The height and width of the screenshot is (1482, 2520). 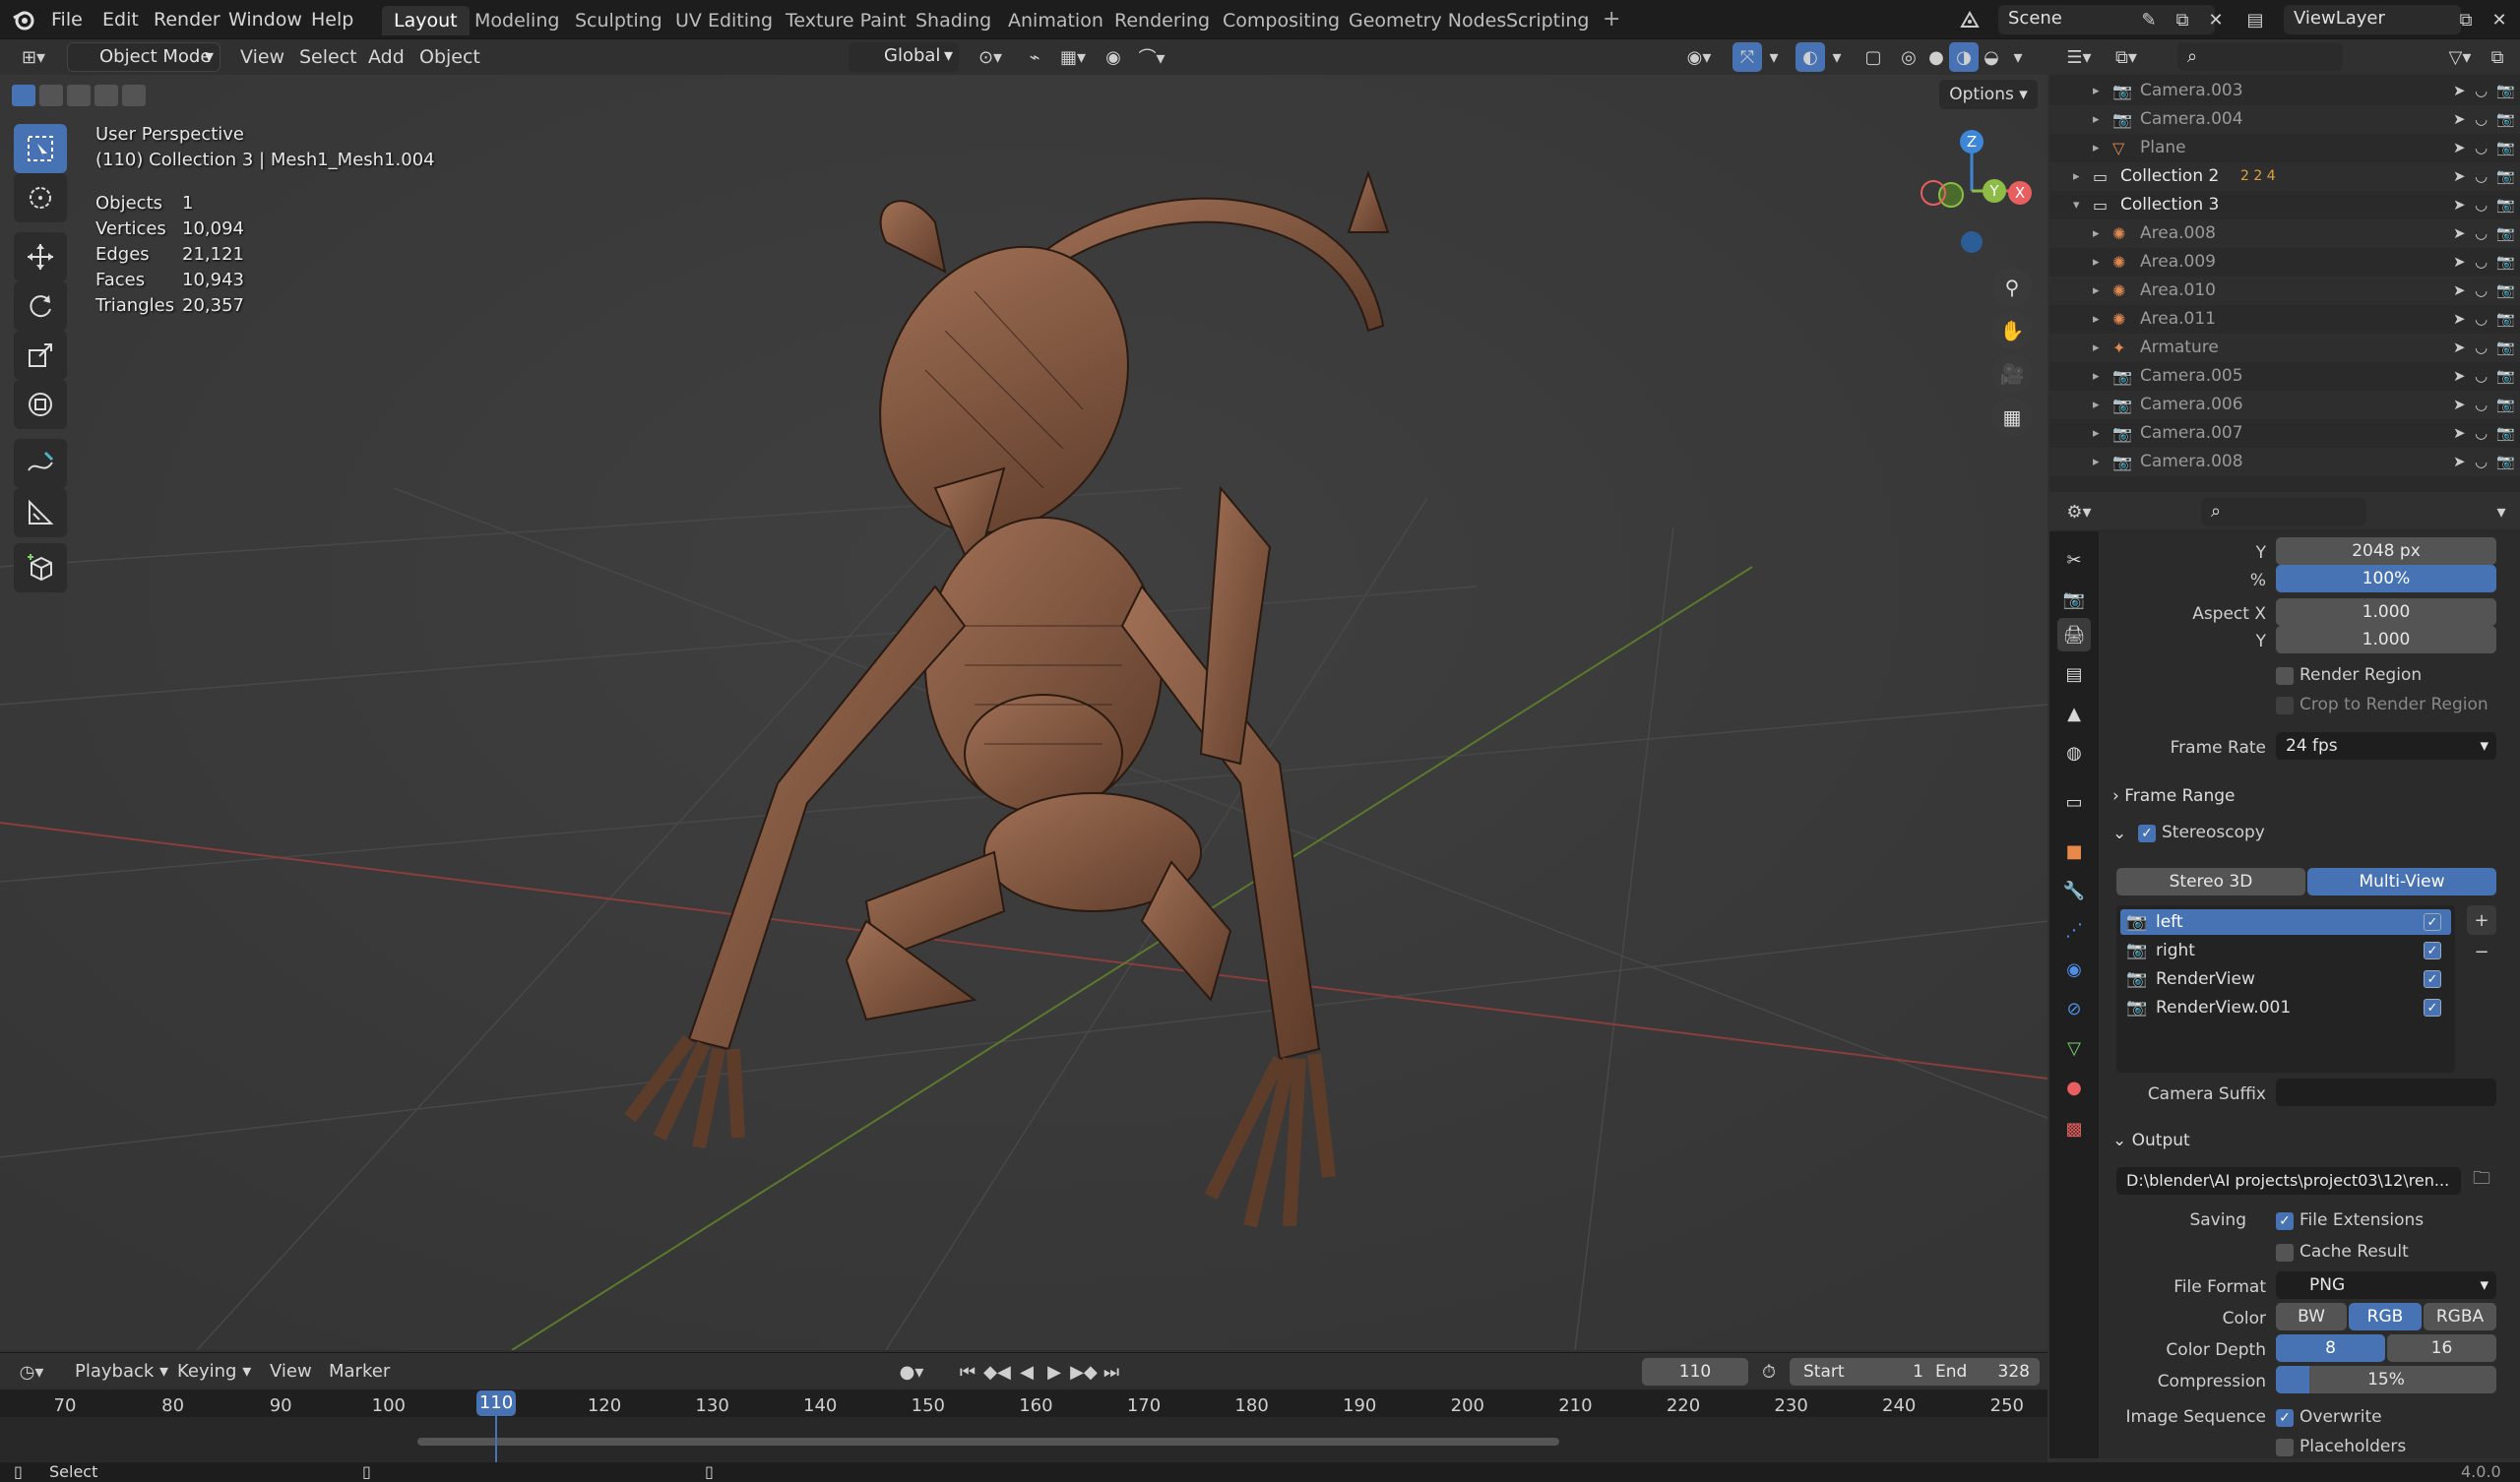 What do you see at coordinates (1281, 20) in the screenshot?
I see `tab-compositing: Compositing` at bounding box center [1281, 20].